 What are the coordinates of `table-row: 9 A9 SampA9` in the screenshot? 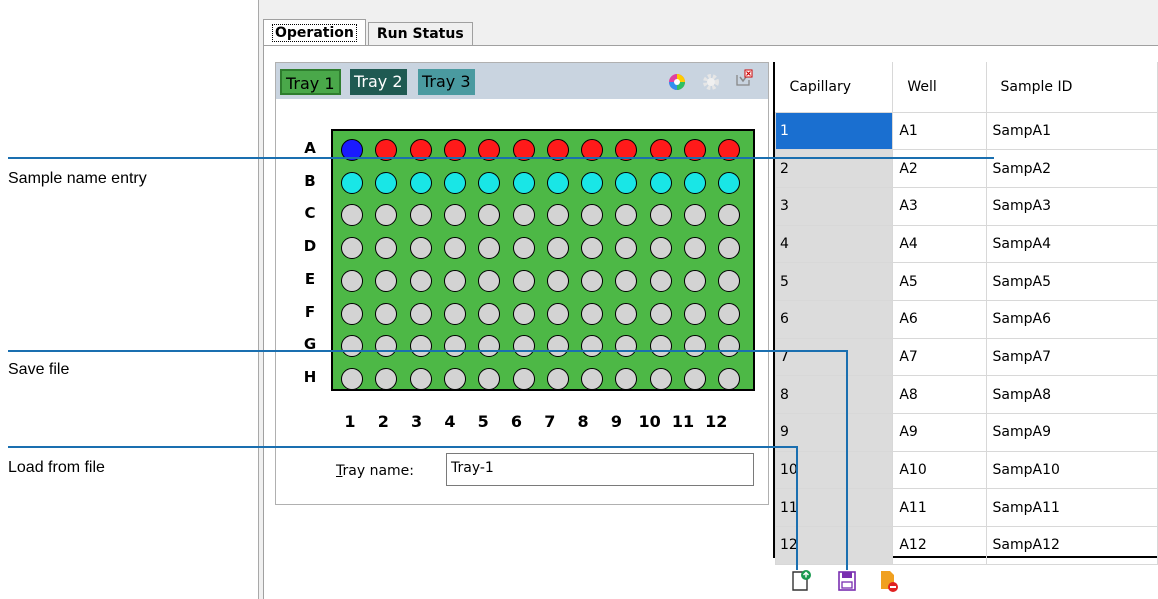 It's located at (966, 432).